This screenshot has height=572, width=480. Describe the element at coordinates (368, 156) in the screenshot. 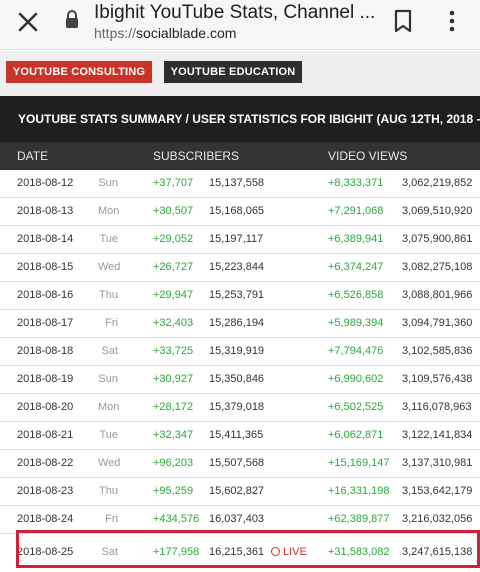

I see `column-video-views: VIDEO VIEWS` at that location.